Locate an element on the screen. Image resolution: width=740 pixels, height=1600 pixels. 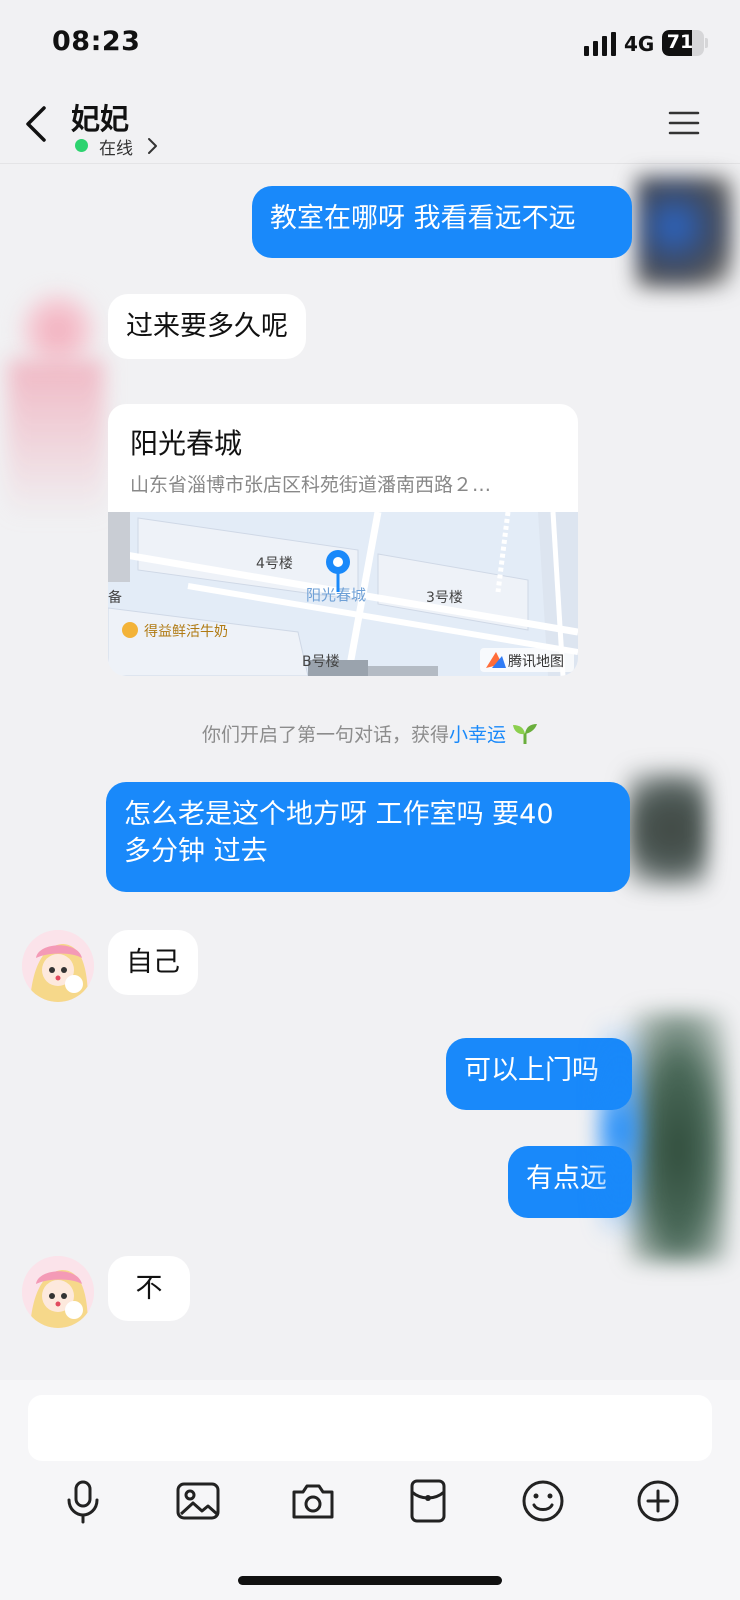
mic-icon is located at coordinates (83, 1501).